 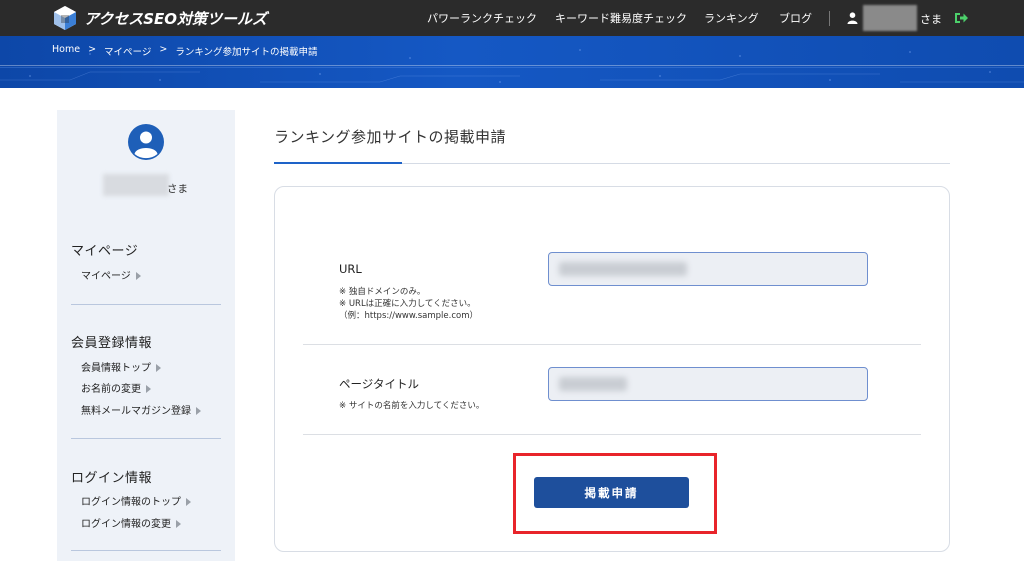 What do you see at coordinates (379, 384) in the screenshot?
I see `page-title-label: ページタイトル` at bounding box center [379, 384].